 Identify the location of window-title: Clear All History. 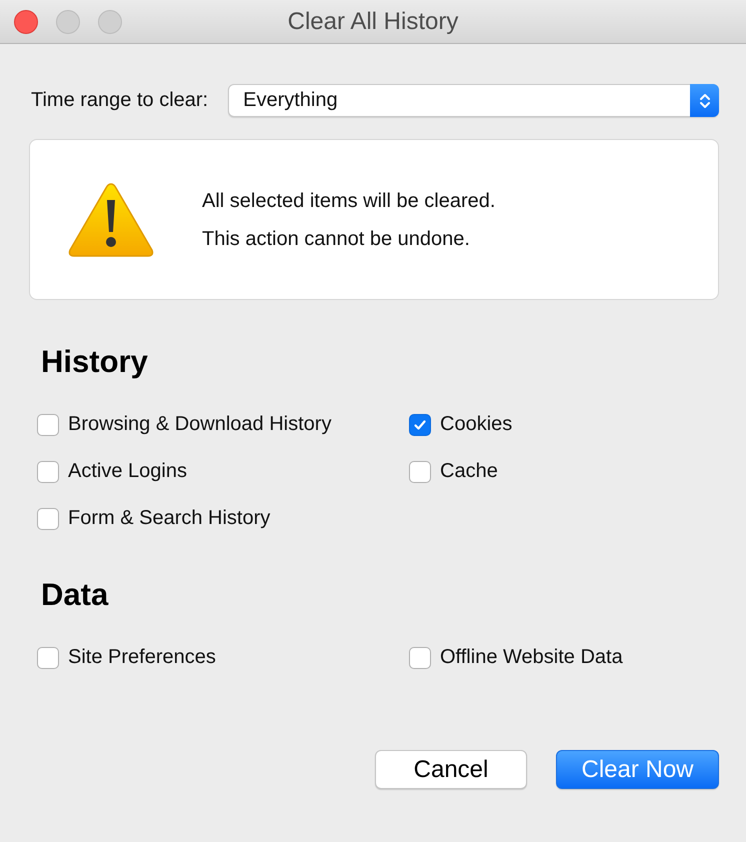
(373, 22).